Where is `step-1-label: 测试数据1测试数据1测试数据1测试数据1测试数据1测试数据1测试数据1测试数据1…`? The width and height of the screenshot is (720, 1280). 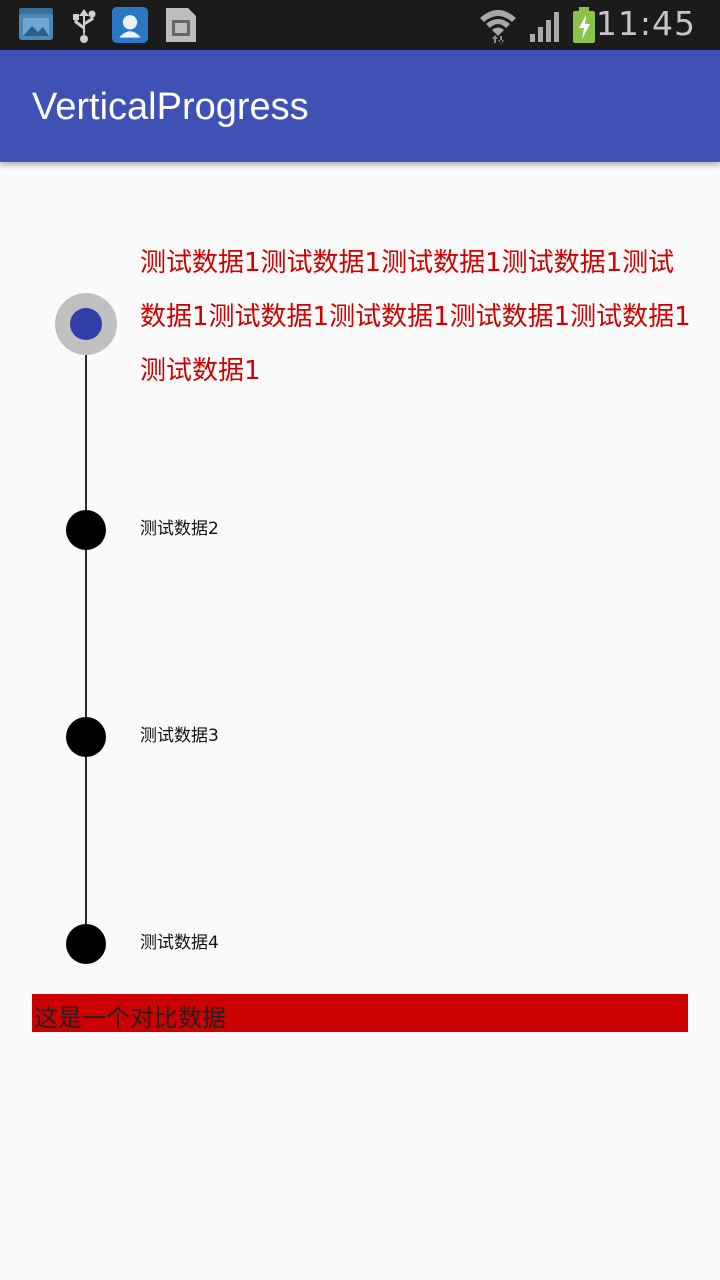
step-1-label: 测试数据1测试数据1测试数据1测试数据1测试数据1测试数据1测试数据1测试数据1… is located at coordinates (415, 317).